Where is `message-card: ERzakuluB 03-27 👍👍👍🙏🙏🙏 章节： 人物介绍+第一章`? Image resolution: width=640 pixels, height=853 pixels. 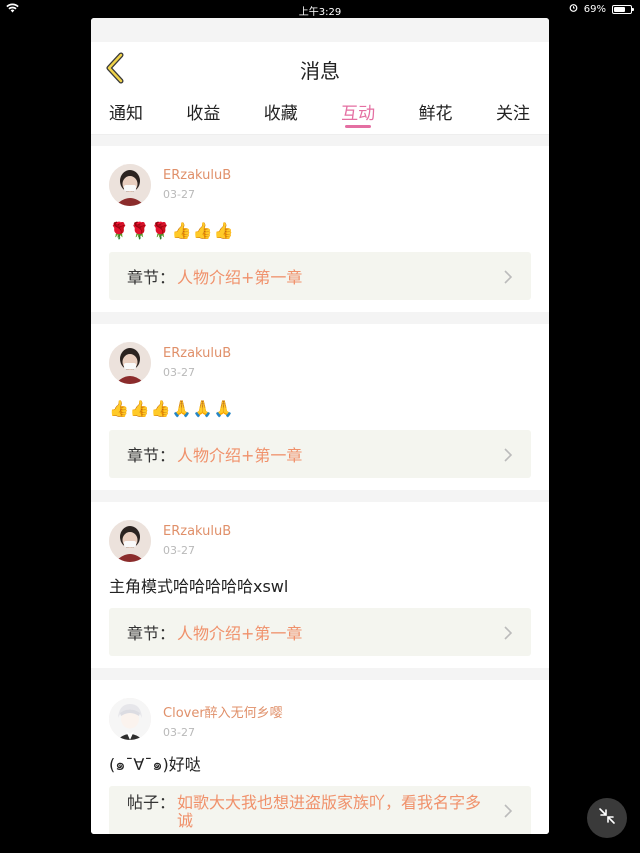 message-card: ERzakuluB 03-27 👍👍👍🙏🙏🙏 章节： 人物介绍+第一章 is located at coordinates (320, 407).